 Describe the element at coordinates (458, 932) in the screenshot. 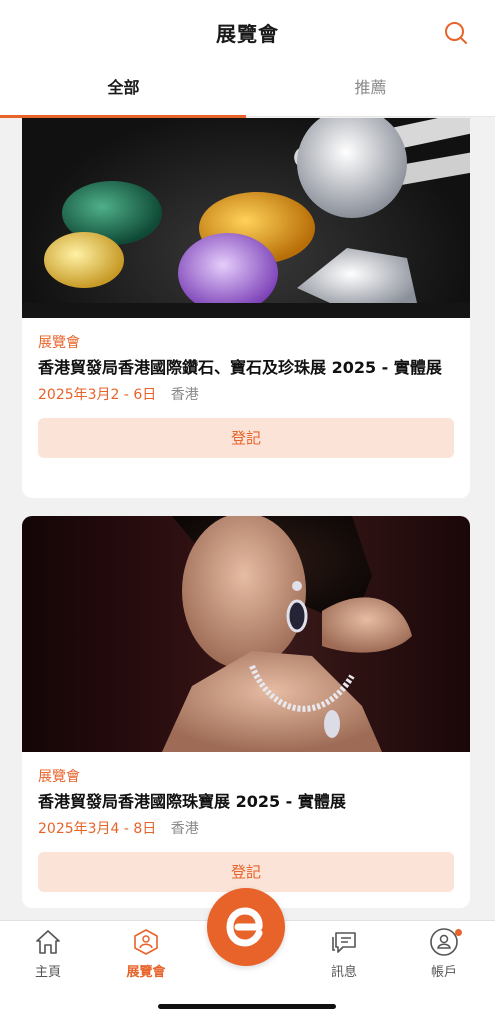

I see `notification-dot` at that location.